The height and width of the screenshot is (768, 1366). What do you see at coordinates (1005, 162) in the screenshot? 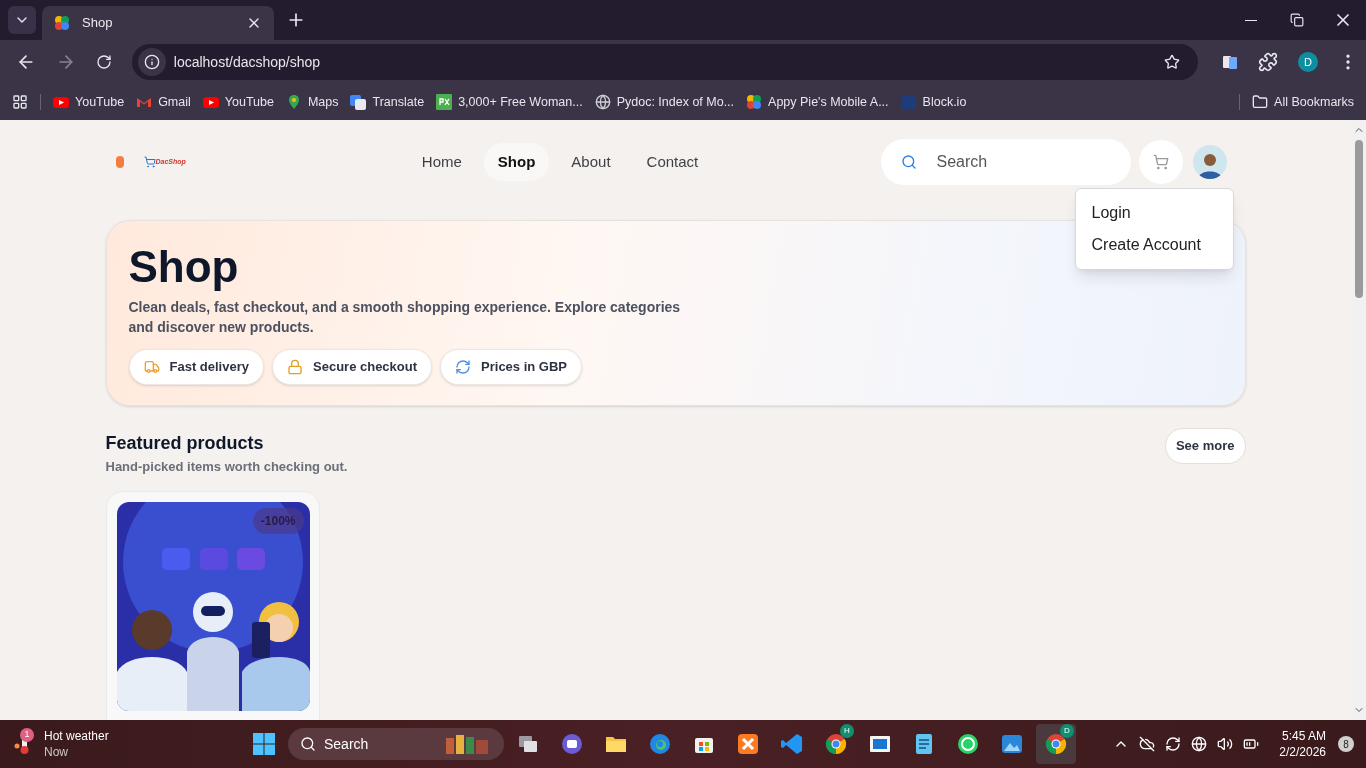
I see `search-field: Search` at bounding box center [1005, 162].